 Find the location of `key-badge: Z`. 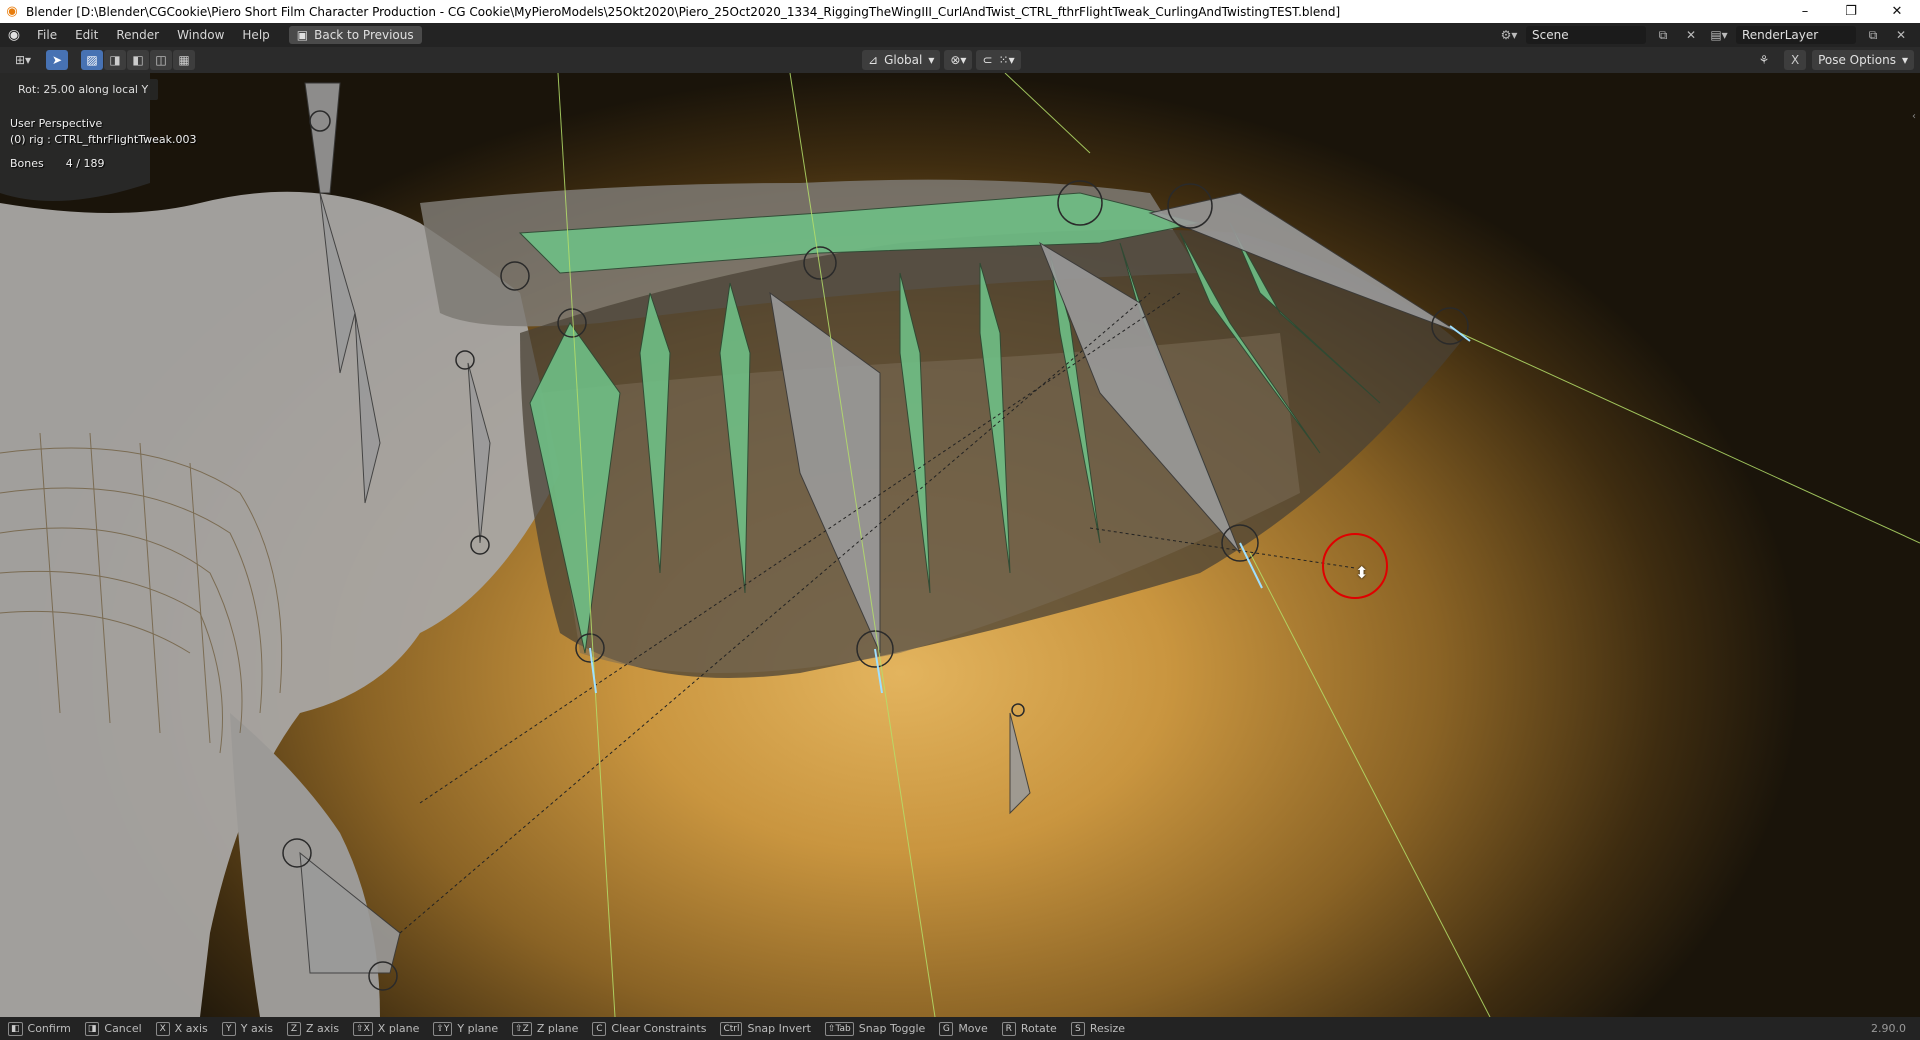

key-badge: Z is located at coordinates (294, 1028).